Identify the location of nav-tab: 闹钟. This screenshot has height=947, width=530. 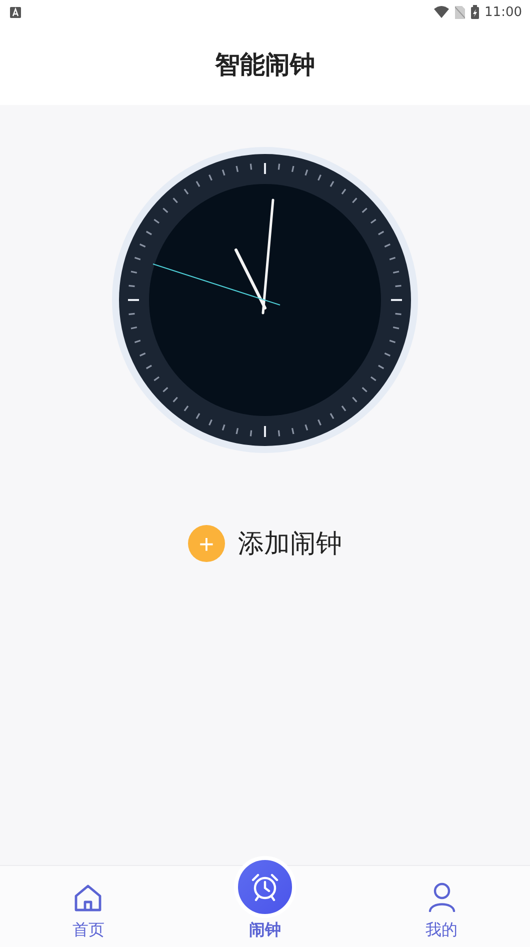
(265, 895).